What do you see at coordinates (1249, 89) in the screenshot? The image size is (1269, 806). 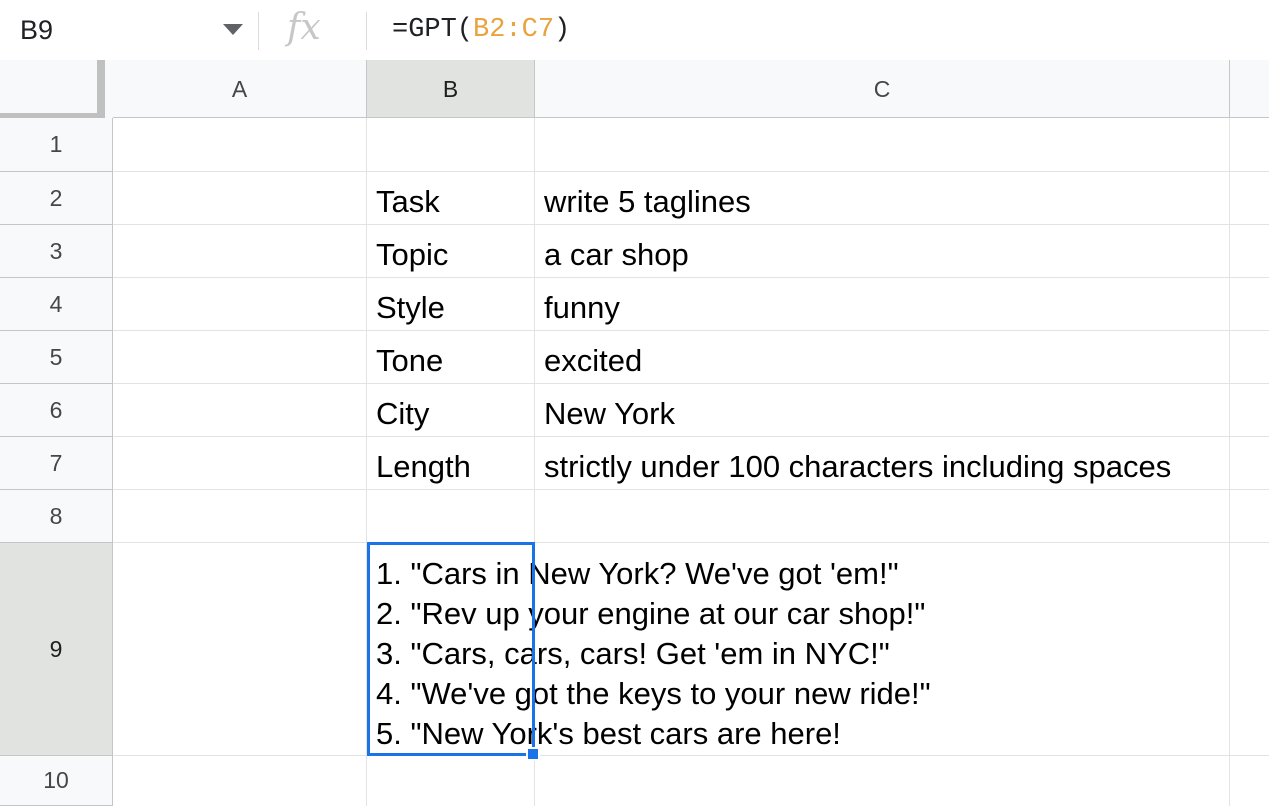 I see `column-header-d` at bounding box center [1249, 89].